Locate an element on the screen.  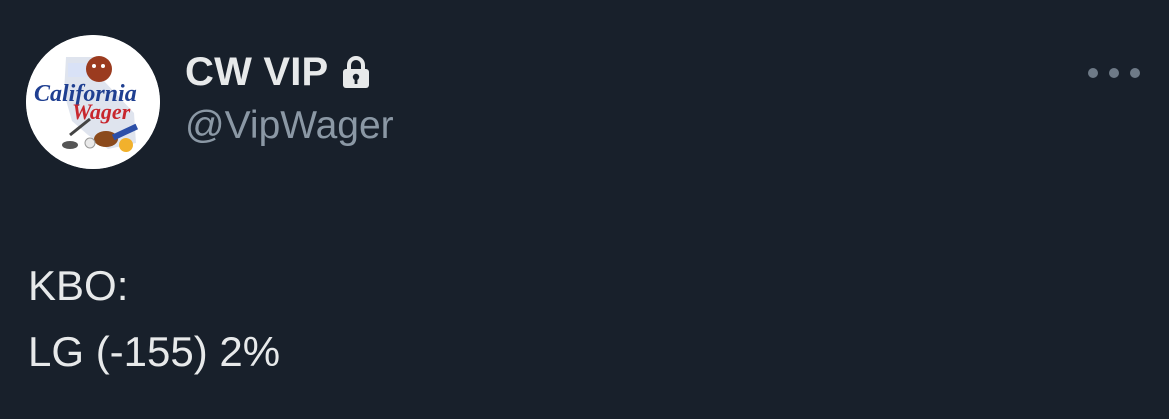
author-name-row: CW VIP is located at coordinates (277, 72).